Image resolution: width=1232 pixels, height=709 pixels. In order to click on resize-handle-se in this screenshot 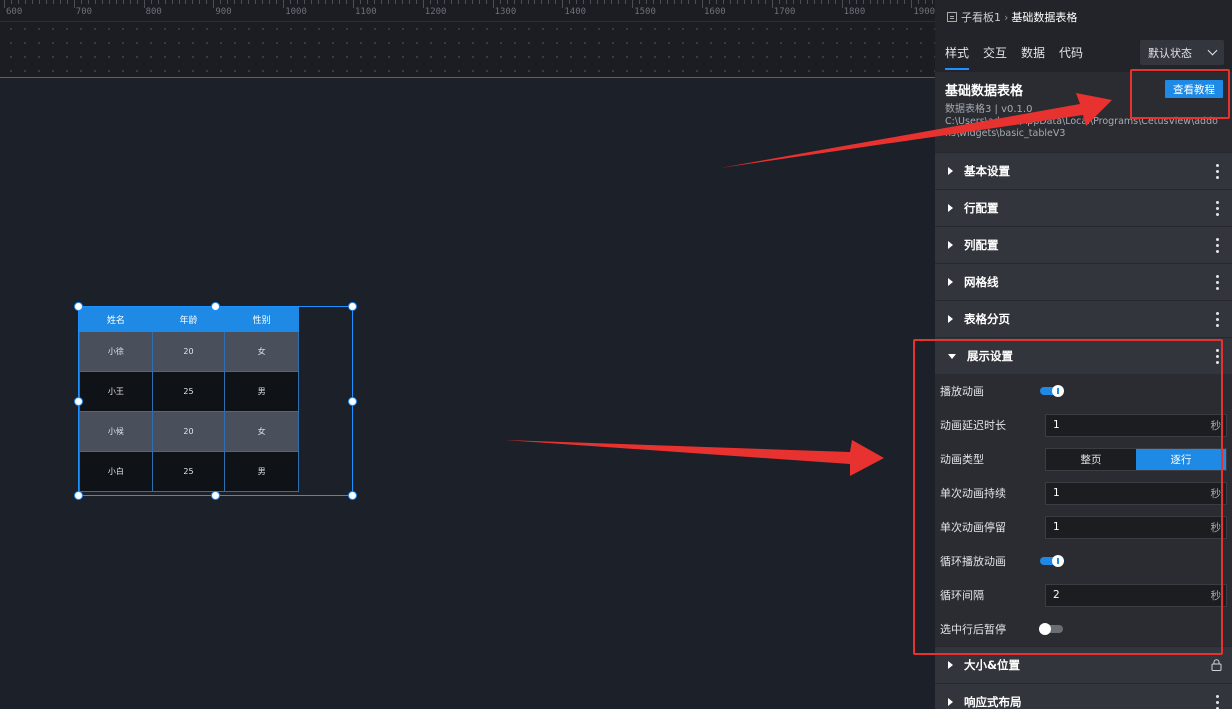, I will do `click(352, 495)`.